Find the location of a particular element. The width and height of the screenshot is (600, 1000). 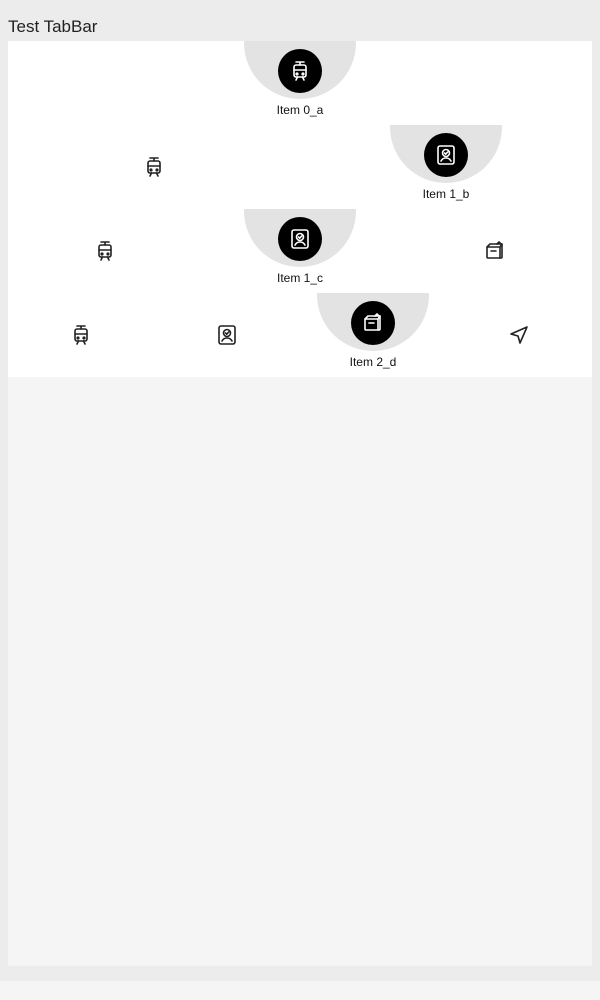

bottom-bar is located at coordinates (300, 990).